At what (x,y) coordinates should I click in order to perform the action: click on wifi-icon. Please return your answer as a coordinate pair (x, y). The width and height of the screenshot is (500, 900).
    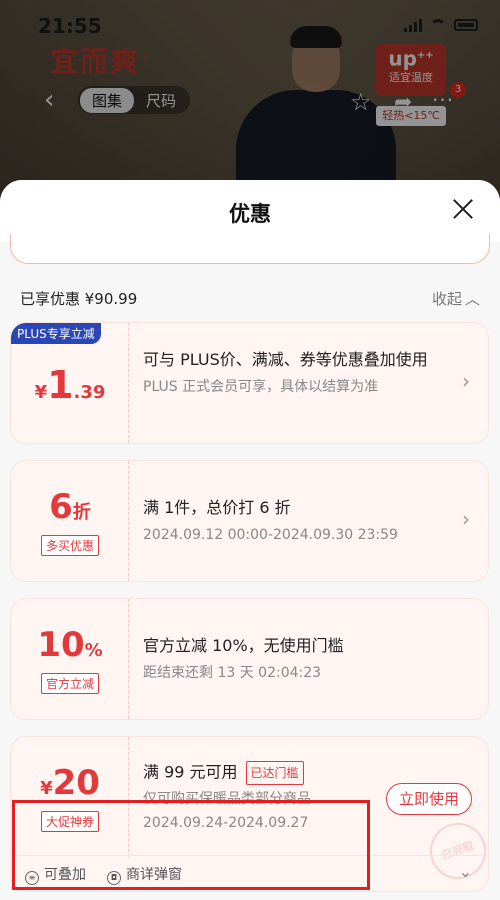
    Looking at the image, I should click on (438, 25).